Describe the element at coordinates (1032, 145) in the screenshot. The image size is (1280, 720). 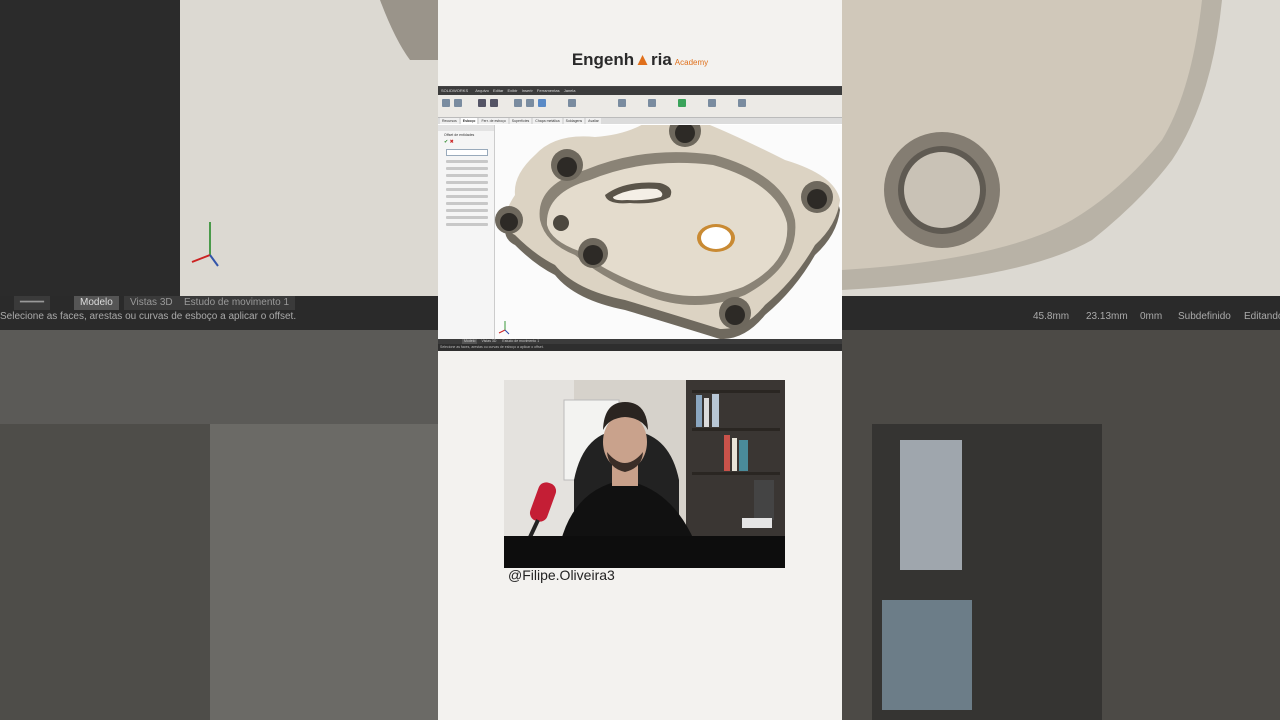
I see `blurred-part-right` at that location.